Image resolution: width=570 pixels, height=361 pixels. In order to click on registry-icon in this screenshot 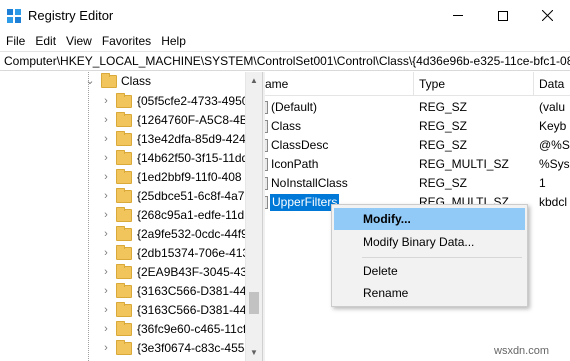, I will do `click(14, 16)`.